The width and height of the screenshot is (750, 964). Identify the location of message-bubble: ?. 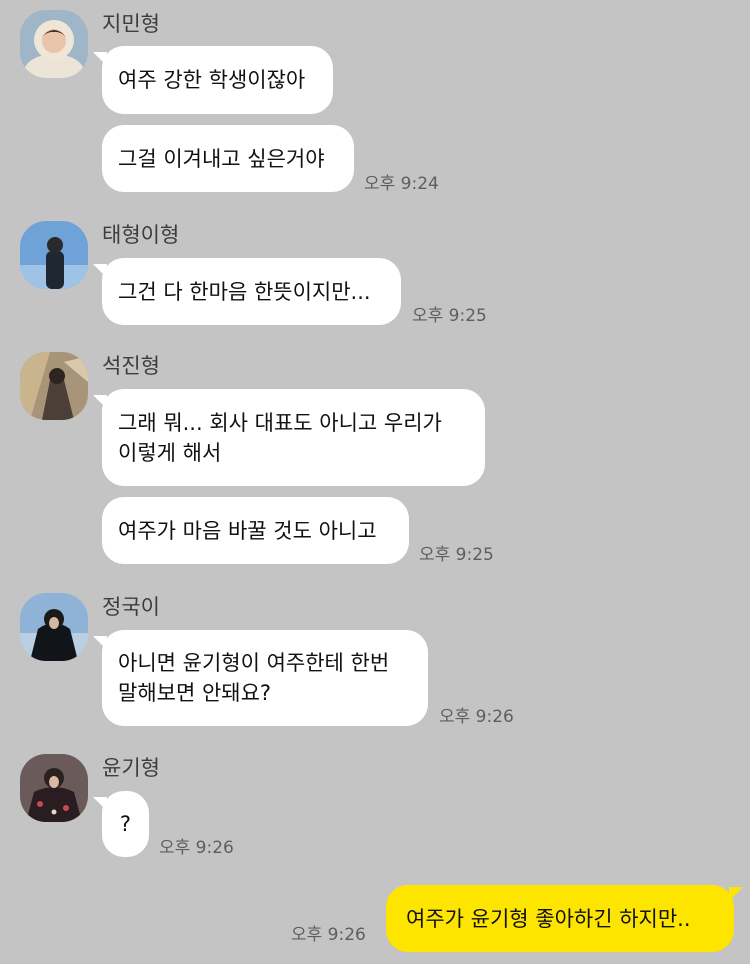
(121, 824).